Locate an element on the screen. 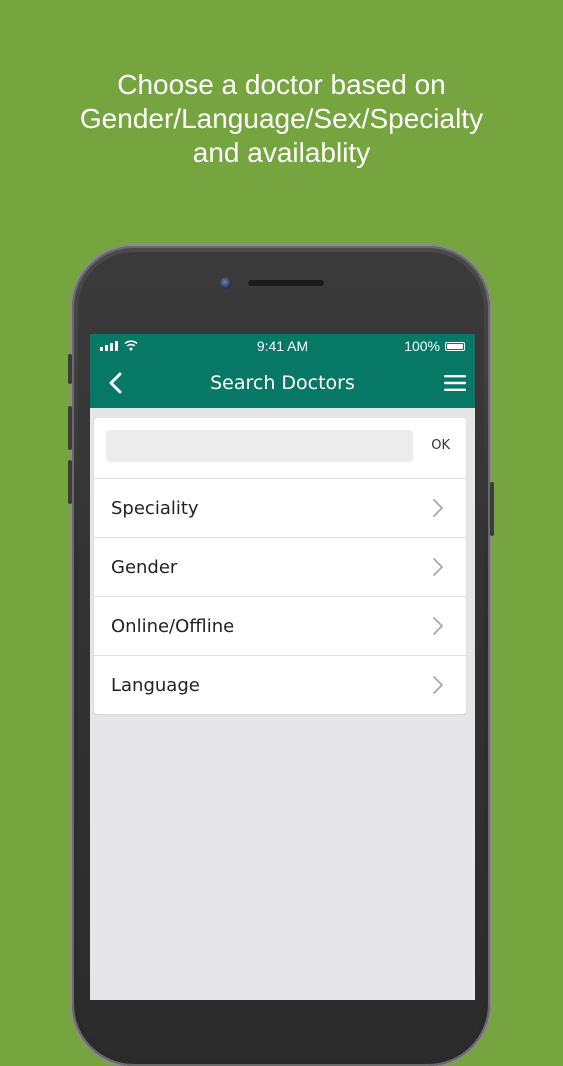 Image resolution: width=563 pixels, height=1066 pixels. search-row: OK is located at coordinates (280, 448).